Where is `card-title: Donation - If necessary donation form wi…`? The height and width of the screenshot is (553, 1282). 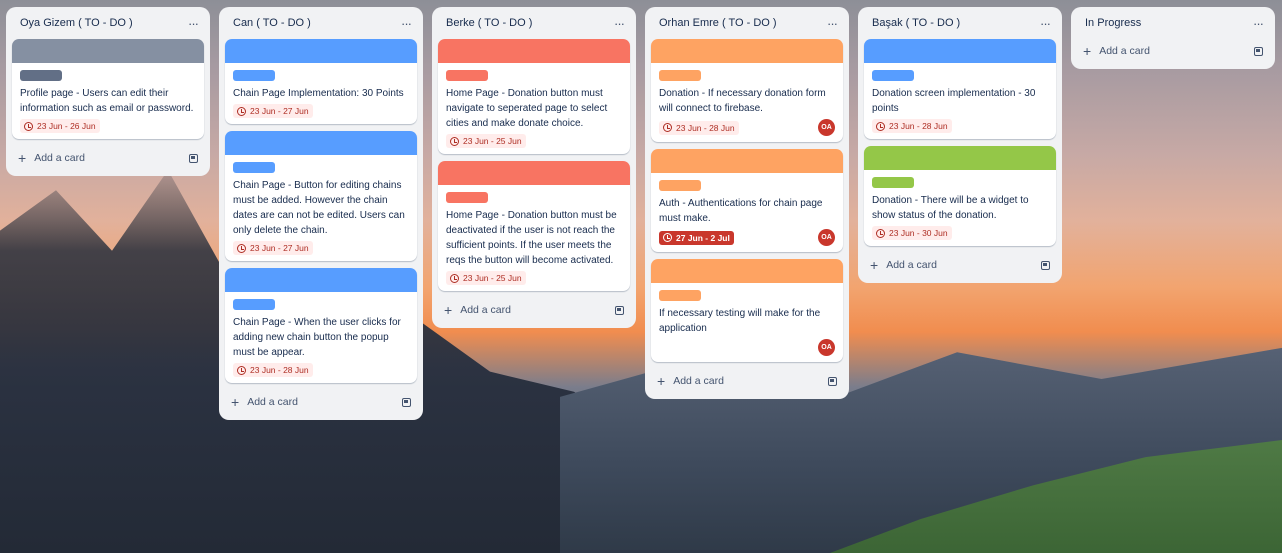 card-title: Donation - If necessary donation form wi… is located at coordinates (742, 101).